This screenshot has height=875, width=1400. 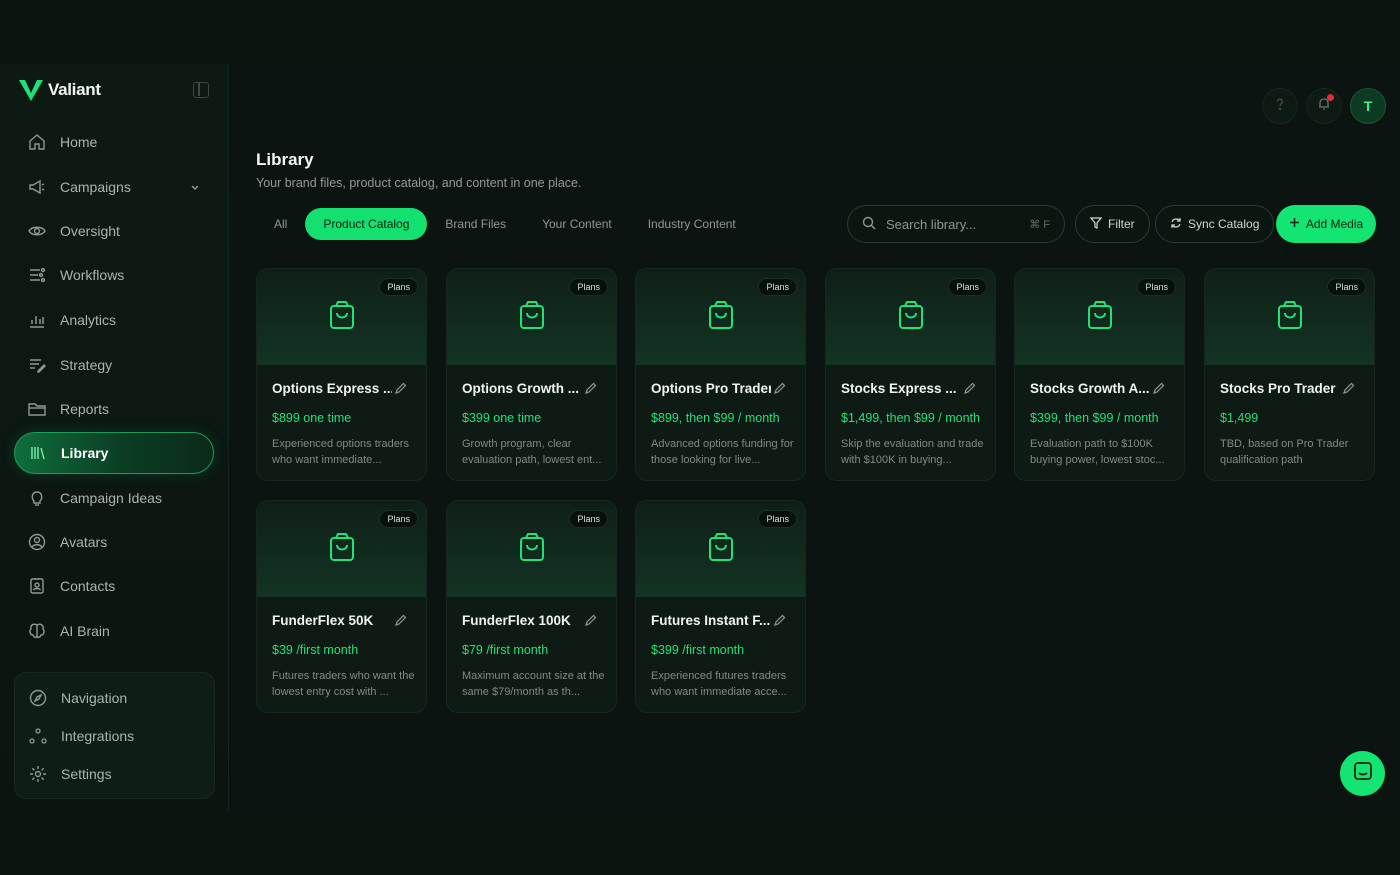 What do you see at coordinates (1326, 224) in the screenshot?
I see `add-media-button: Add Media` at bounding box center [1326, 224].